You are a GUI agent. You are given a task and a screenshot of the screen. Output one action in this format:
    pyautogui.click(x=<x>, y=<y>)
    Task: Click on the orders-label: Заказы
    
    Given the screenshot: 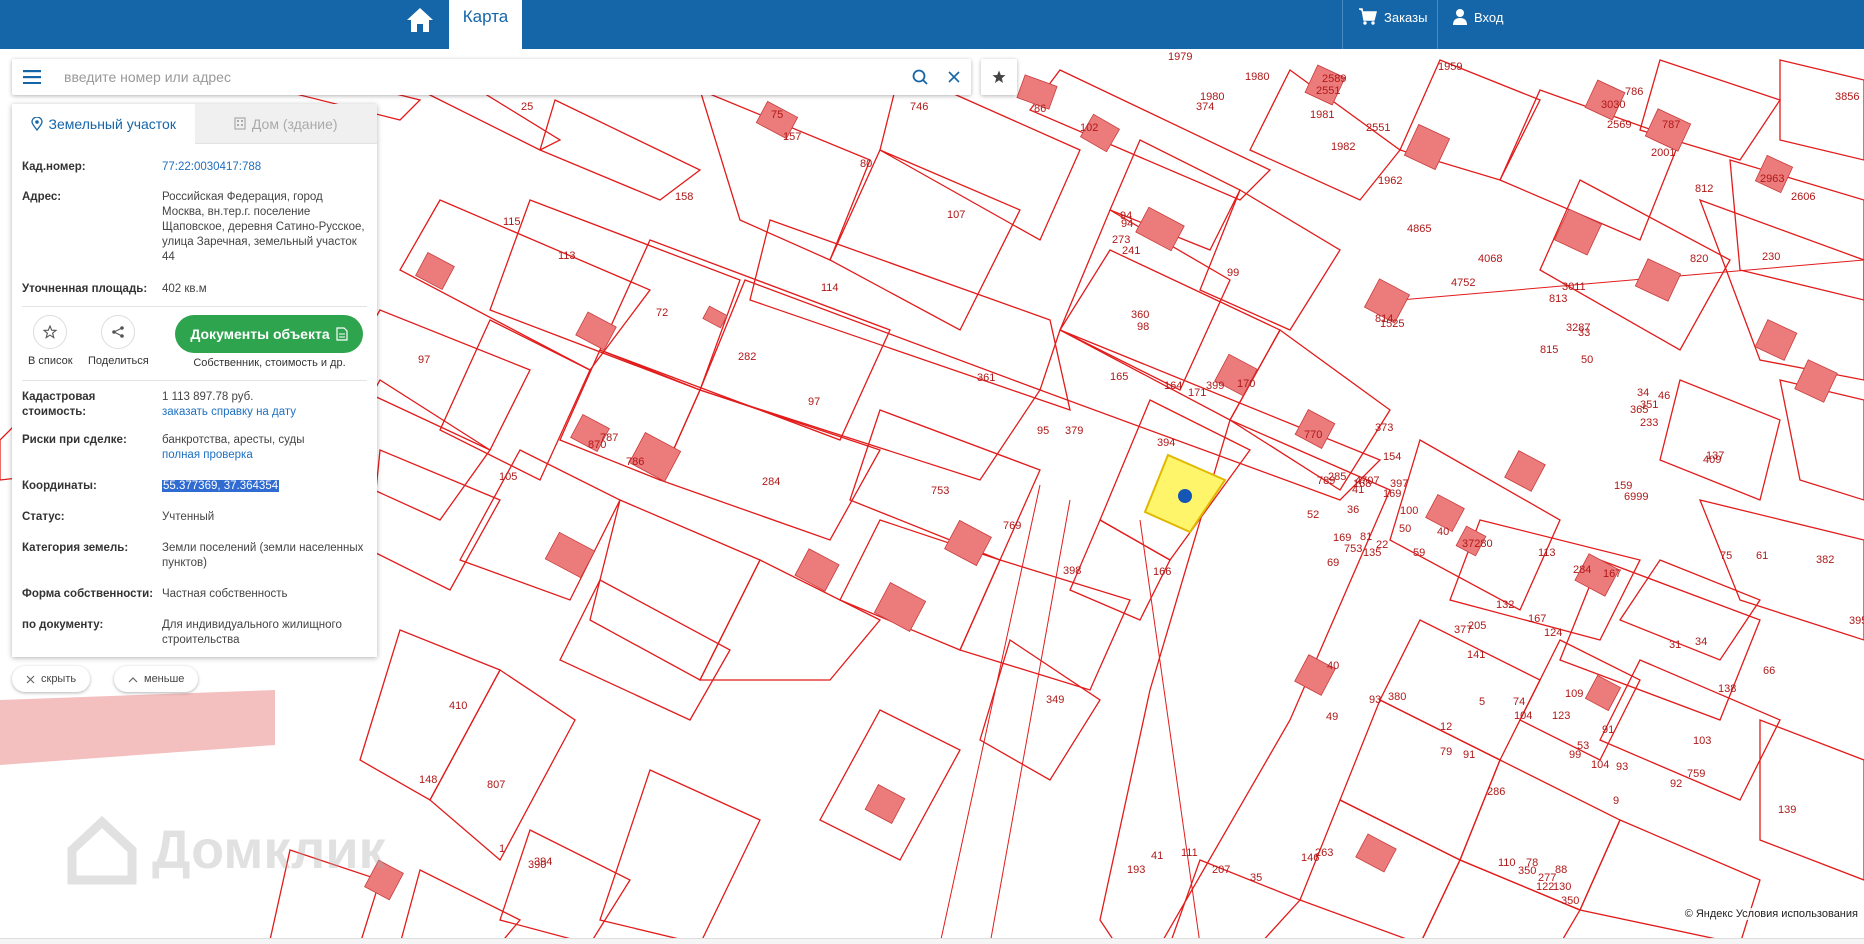 What is the action you would take?
    pyautogui.click(x=1406, y=17)
    